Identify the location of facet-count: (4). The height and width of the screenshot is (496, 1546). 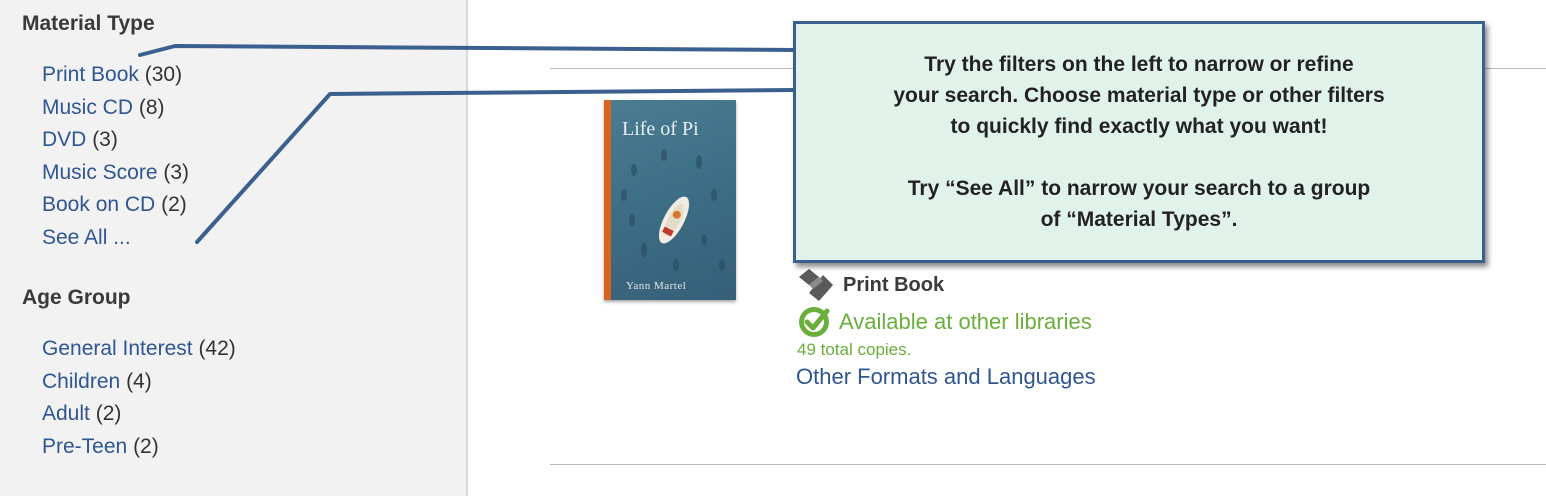
(139, 381).